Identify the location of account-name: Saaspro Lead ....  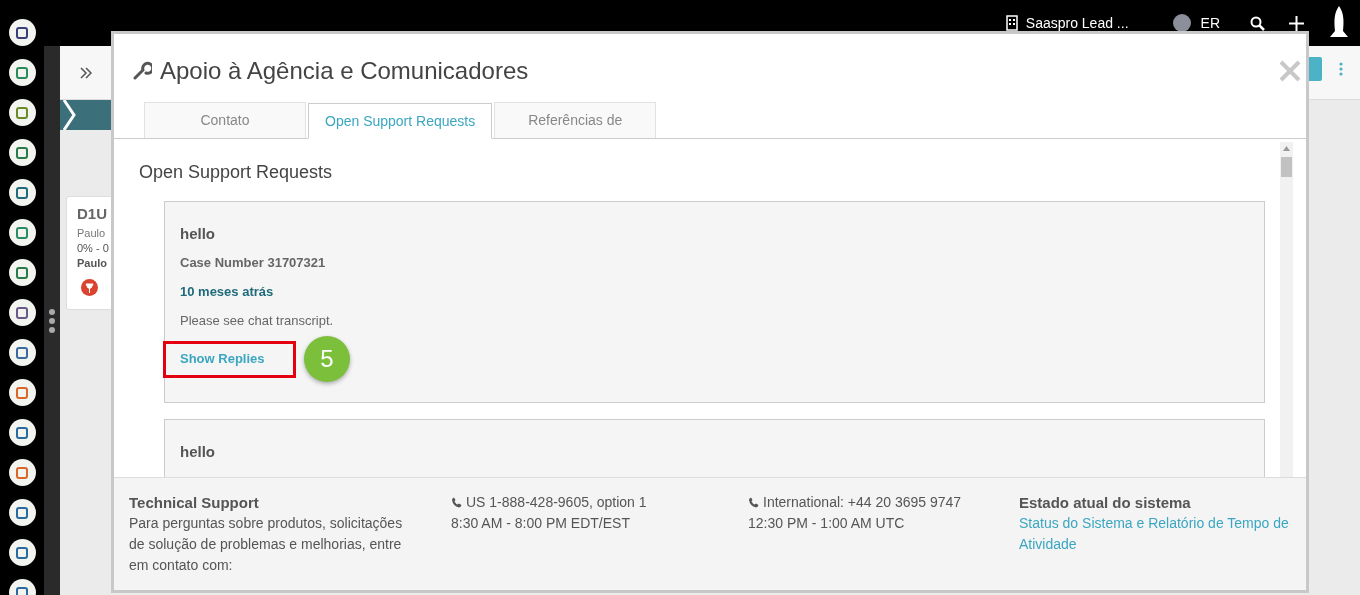
(1077, 23).